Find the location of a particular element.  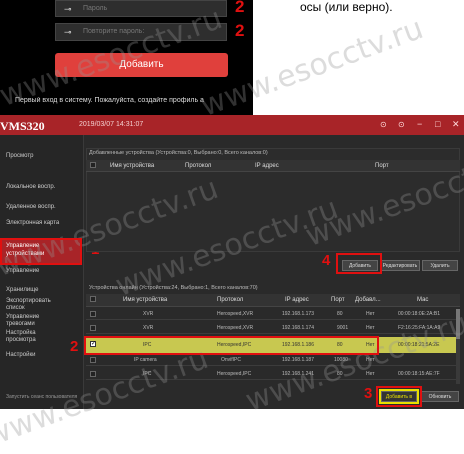

mac-address: 00:00:18:21:5A:2E is located at coordinates (419, 345).